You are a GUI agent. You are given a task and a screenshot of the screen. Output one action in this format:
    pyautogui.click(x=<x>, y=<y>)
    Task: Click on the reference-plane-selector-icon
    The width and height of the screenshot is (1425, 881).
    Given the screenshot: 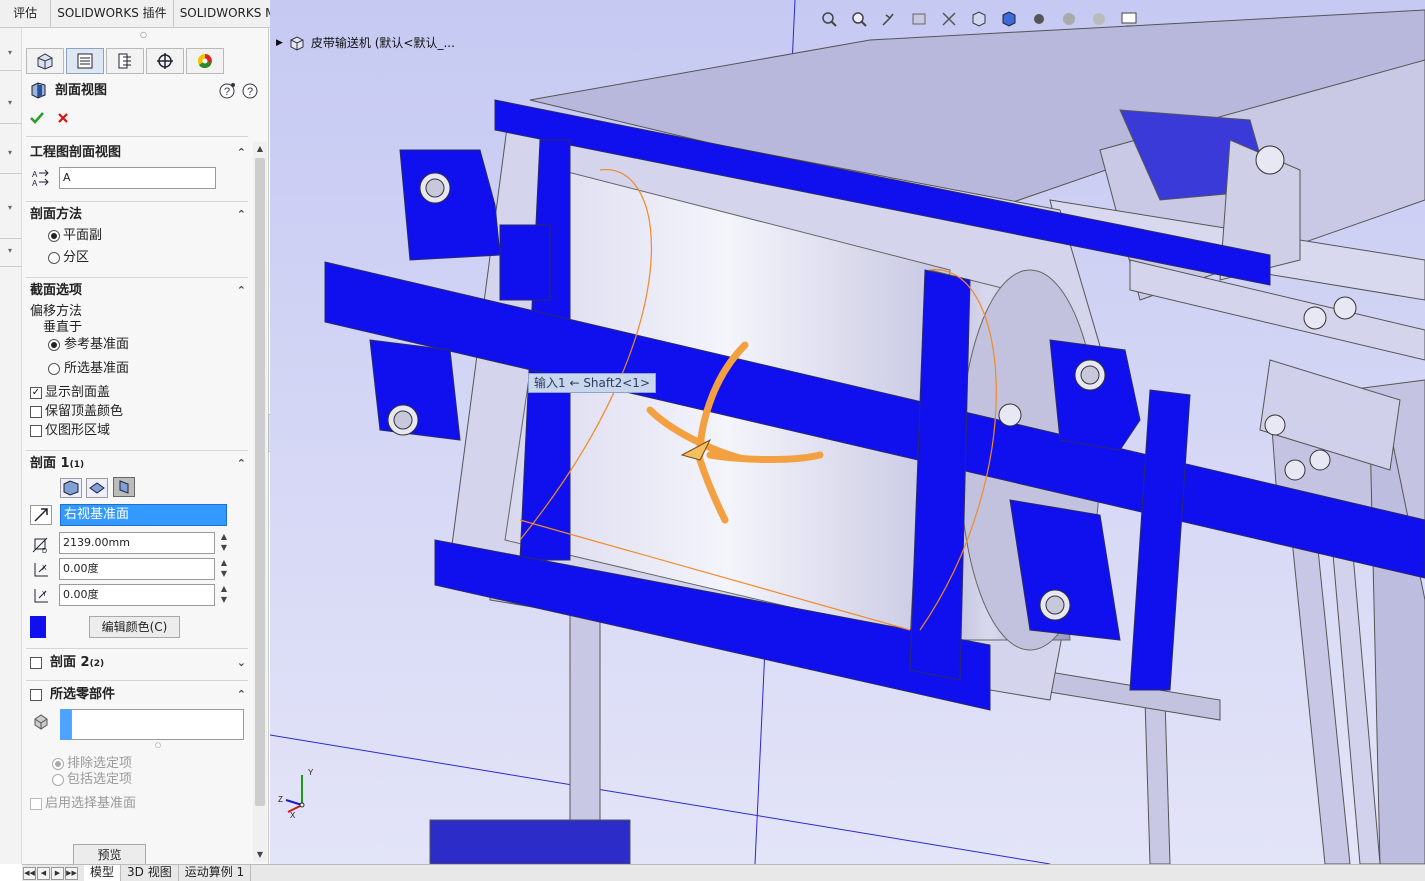 What is the action you would take?
    pyautogui.click(x=41, y=515)
    